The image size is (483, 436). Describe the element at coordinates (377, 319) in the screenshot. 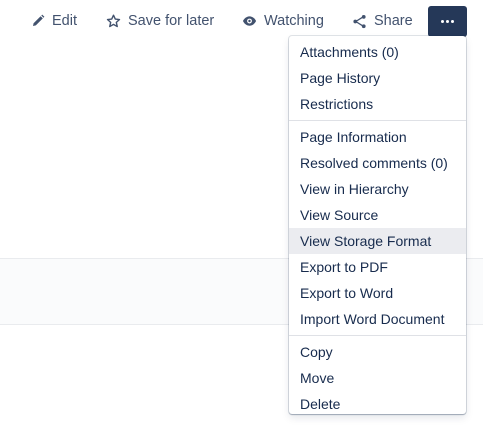

I see `menu-item-import-word-document: Import Word Document` at that location.